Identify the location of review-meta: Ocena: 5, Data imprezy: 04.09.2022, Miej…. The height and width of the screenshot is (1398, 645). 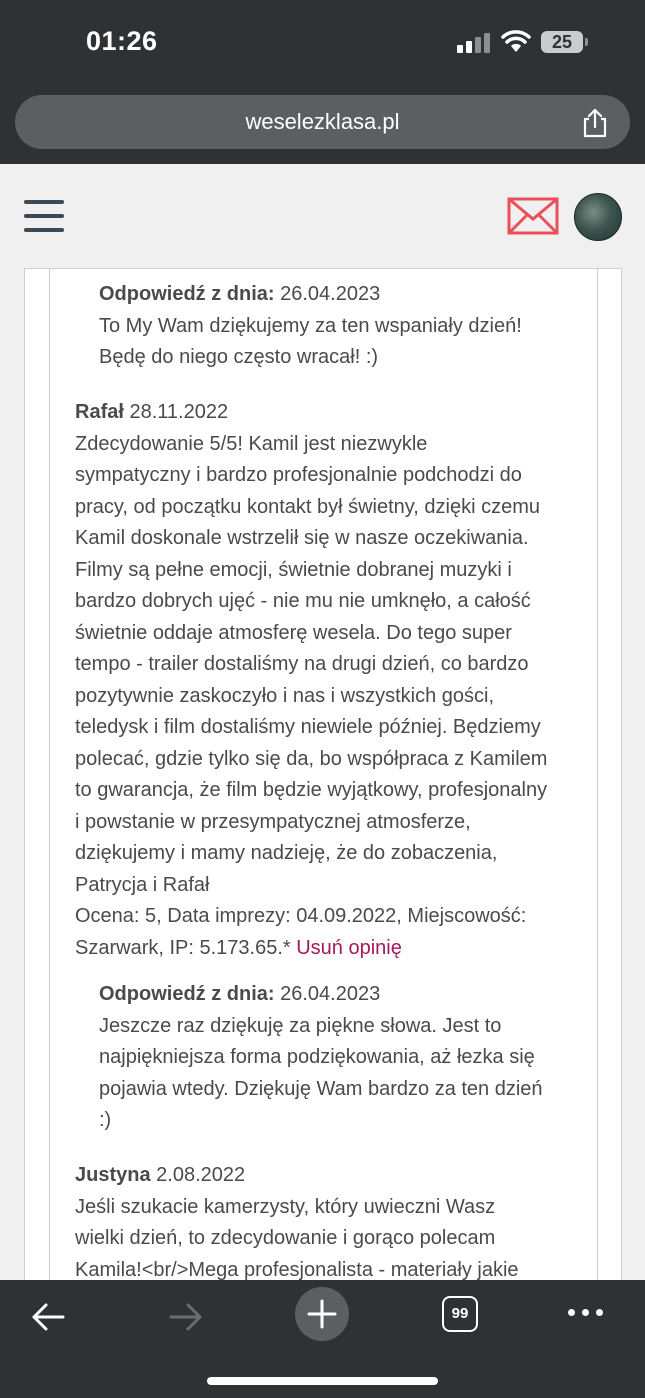
(301, 916).